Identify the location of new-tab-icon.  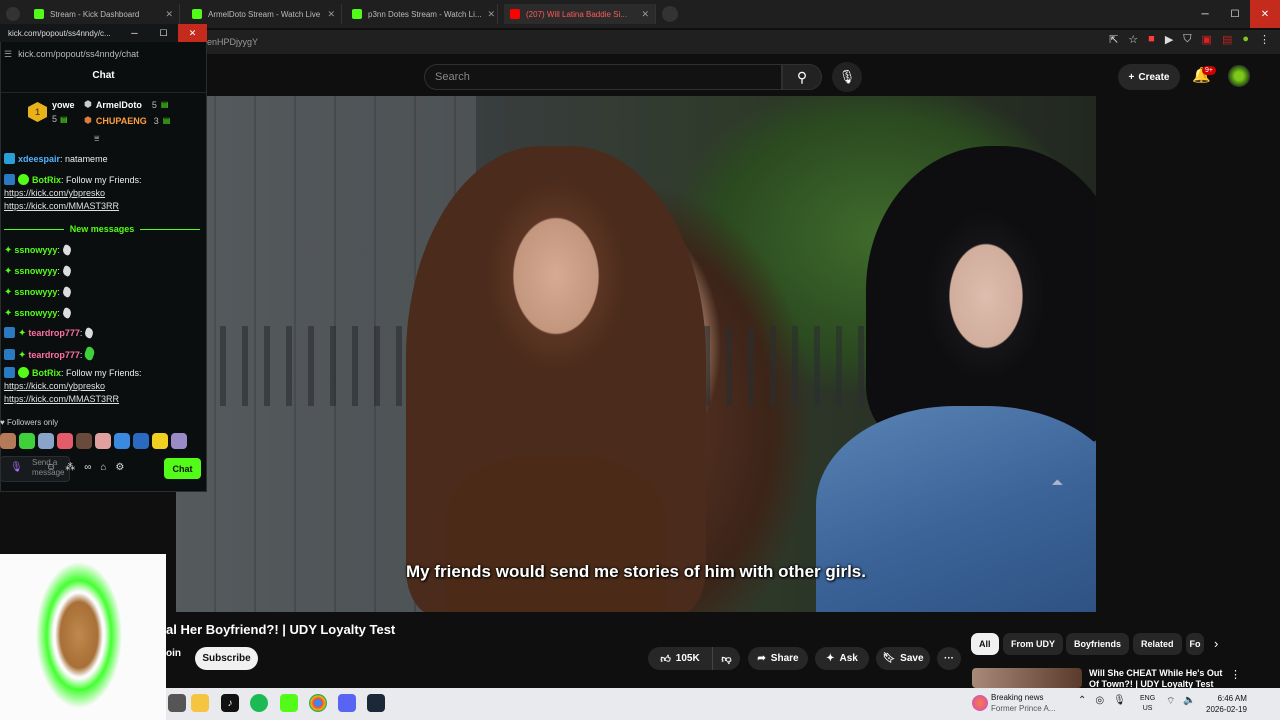
(670, 14).